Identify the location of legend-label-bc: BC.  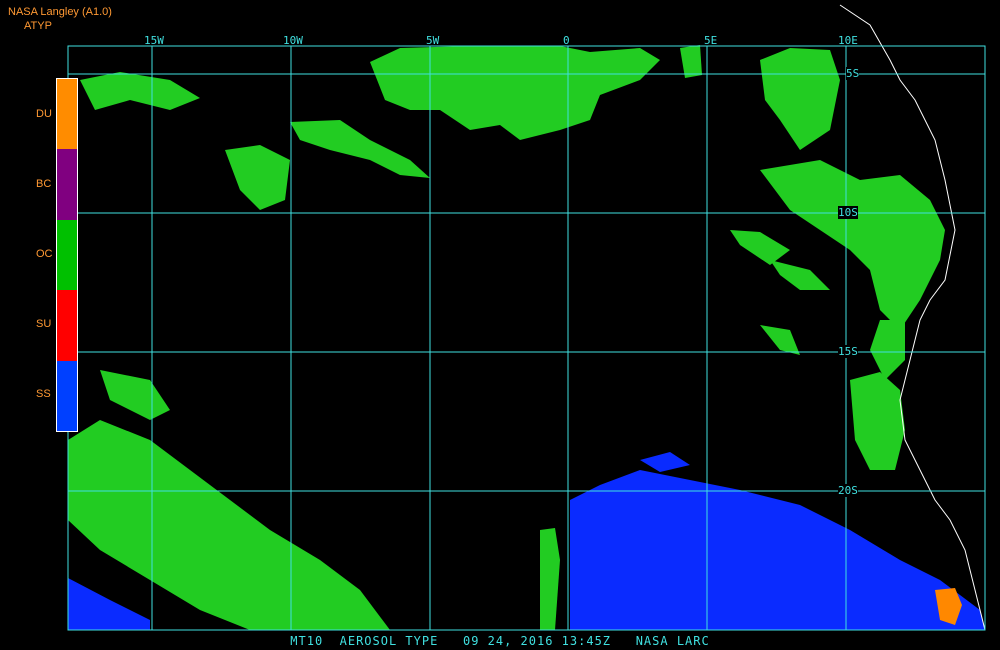
(44, 184).